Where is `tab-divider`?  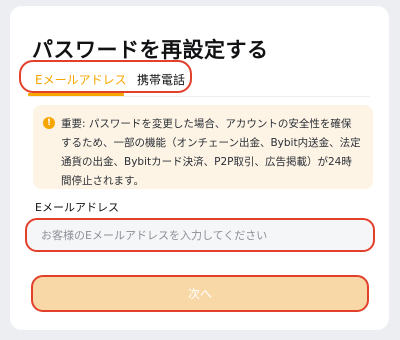
tab-divider is located at coordinates (199, 96).